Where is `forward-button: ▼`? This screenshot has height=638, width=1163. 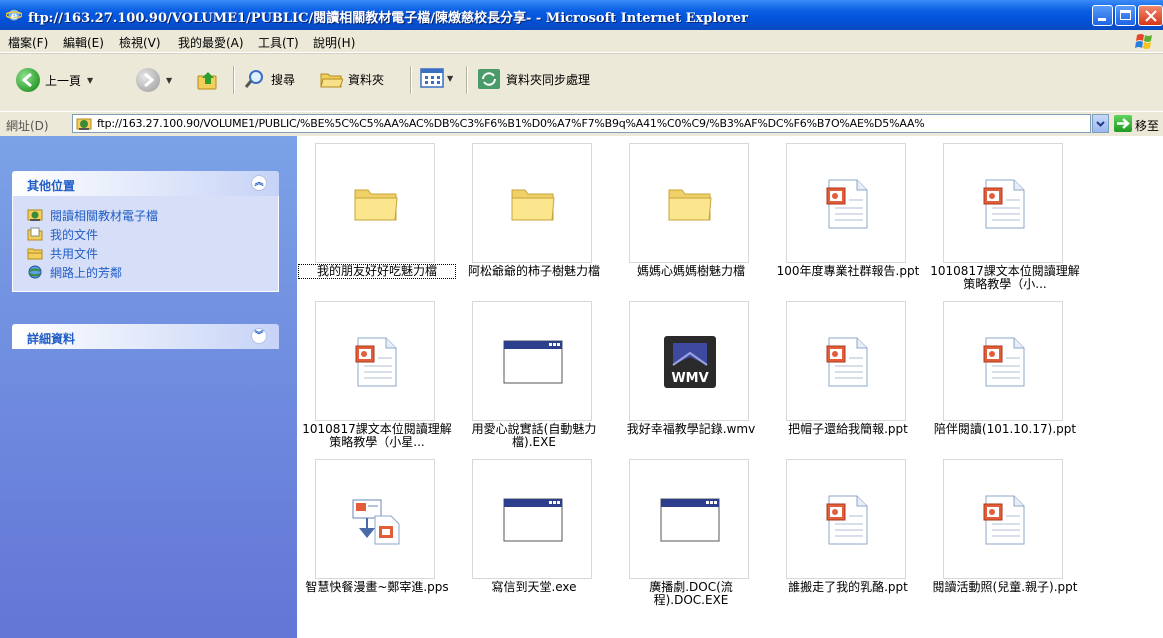 forward-button: ▼ is located at coordinates (154, 80).